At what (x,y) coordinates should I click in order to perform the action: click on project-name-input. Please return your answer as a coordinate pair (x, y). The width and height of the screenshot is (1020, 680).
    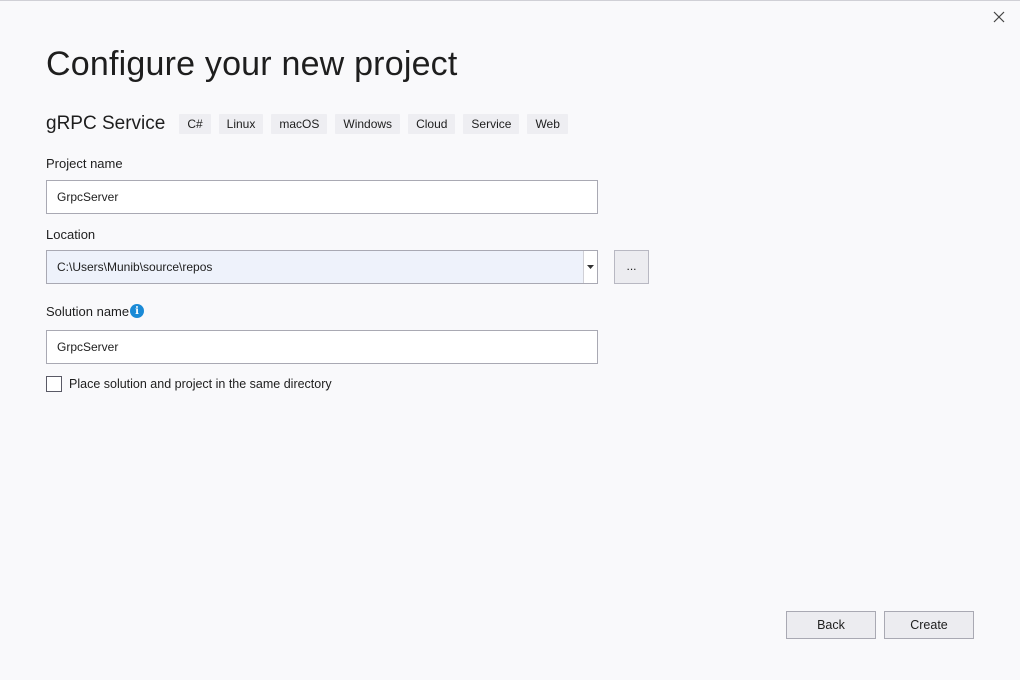
    Looking at the image, I should click on (322, 197).